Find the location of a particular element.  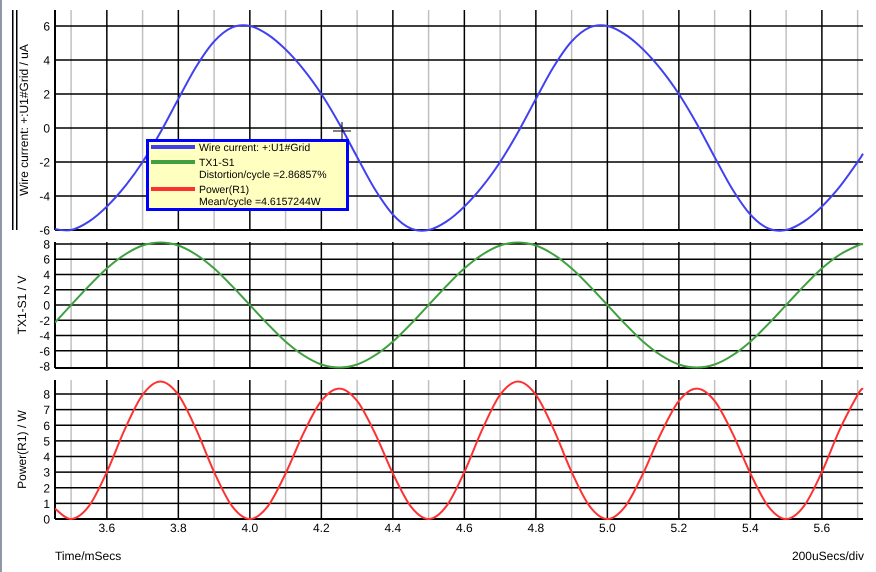

x-tick-label: 4.2 is located at coordinates (321, 528).